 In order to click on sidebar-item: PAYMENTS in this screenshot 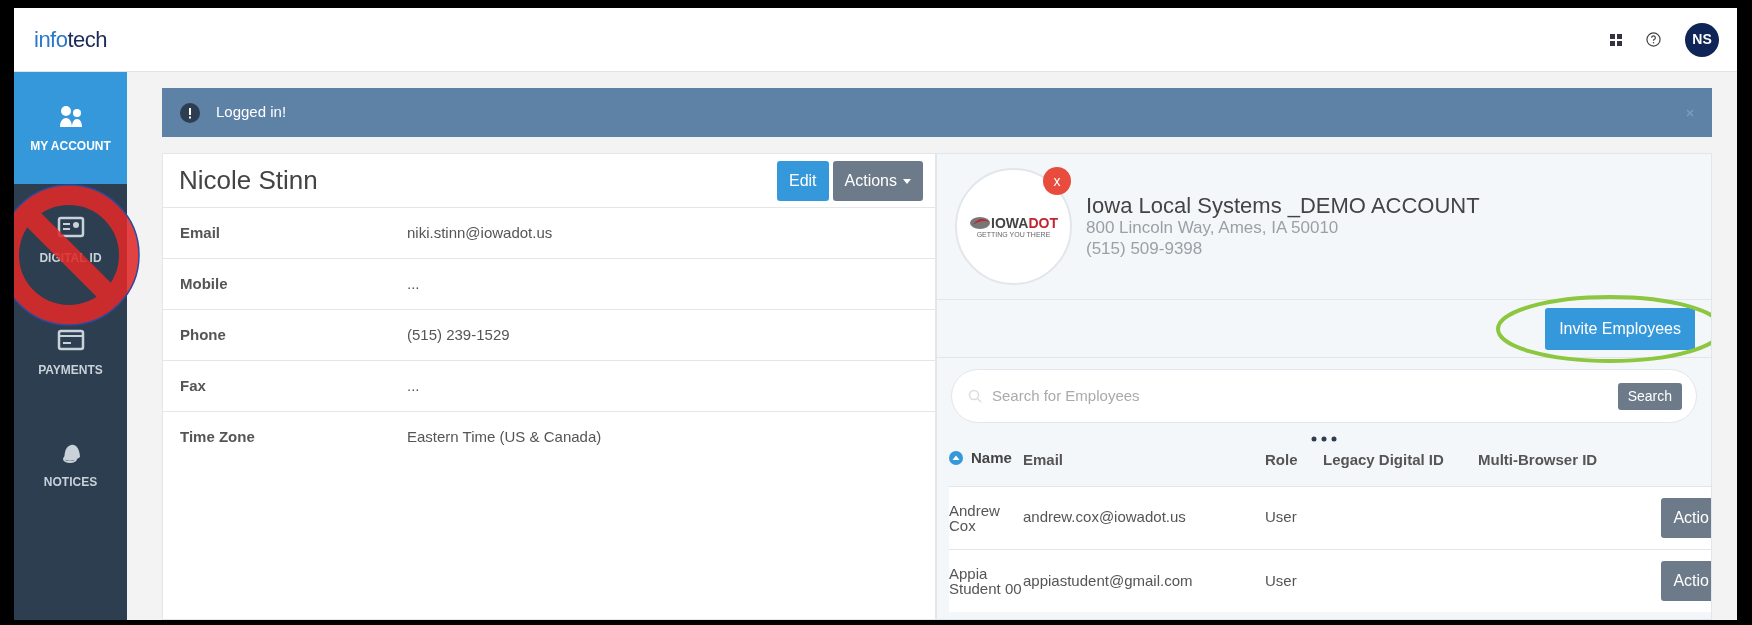, I will do `click(70, 352)`.